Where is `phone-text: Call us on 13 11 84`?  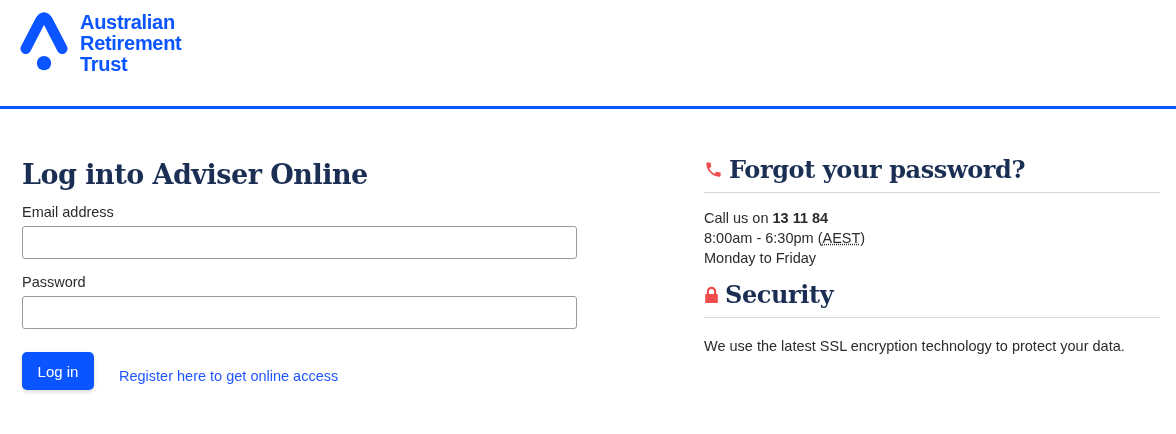
phone-text: Call us on 13 11 84 is located at coordinates (767, 218).